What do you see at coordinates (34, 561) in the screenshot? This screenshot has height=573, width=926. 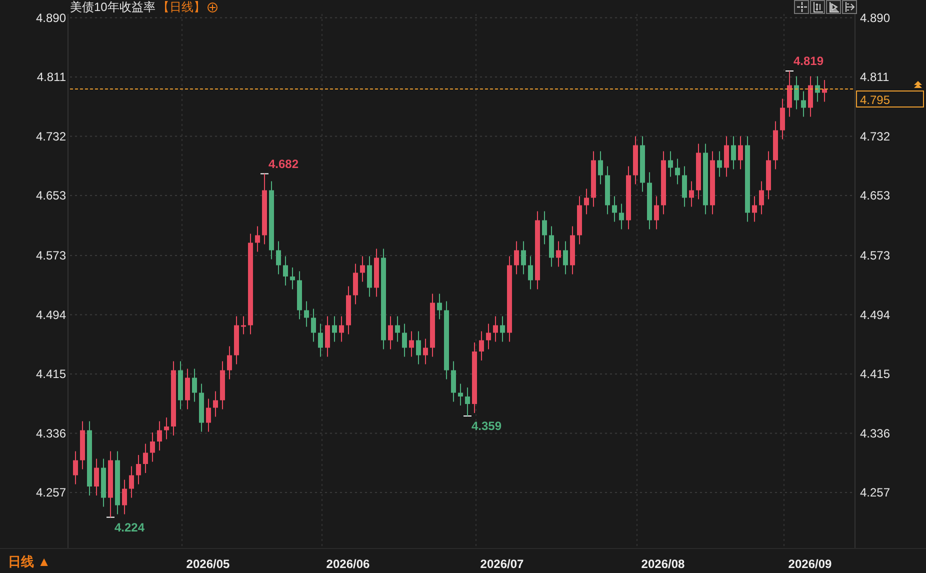 I see `period-button: 日线 ▲` at bounding box center [34, 561].